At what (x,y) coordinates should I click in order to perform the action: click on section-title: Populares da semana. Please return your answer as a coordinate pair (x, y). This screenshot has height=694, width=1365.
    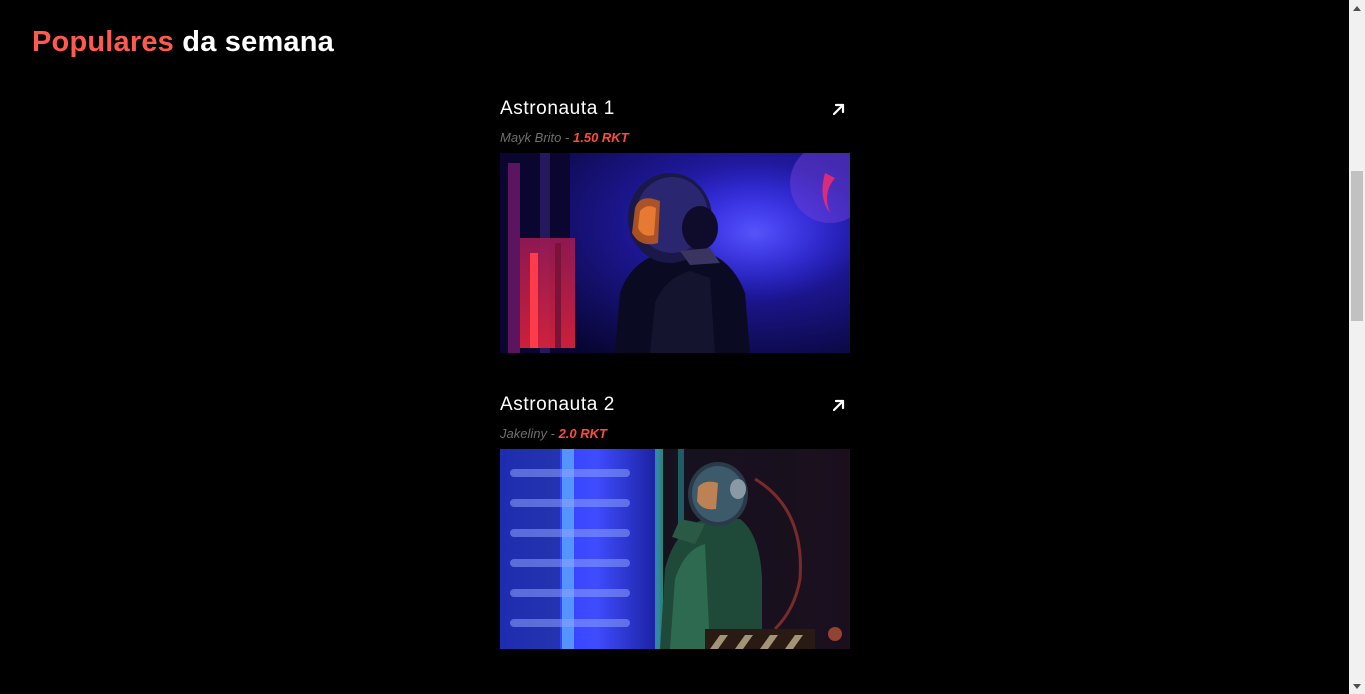
    Looking at the image, I should click on (183, 42).